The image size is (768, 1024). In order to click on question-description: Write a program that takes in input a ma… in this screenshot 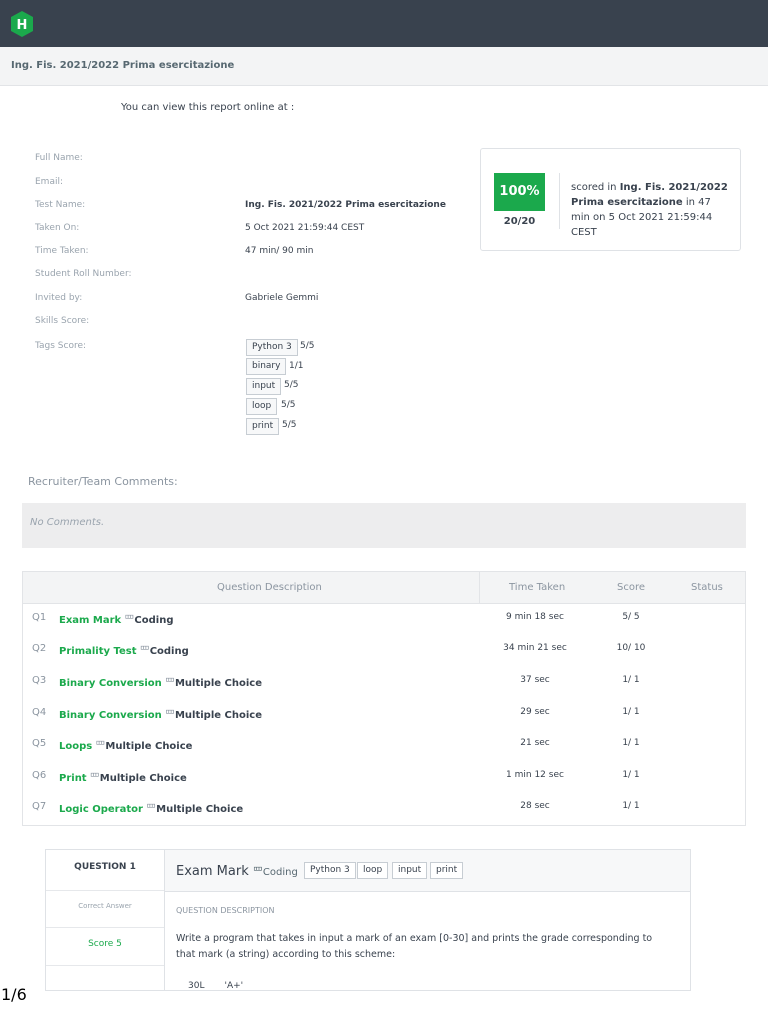, I will do `click(414, 946)`.